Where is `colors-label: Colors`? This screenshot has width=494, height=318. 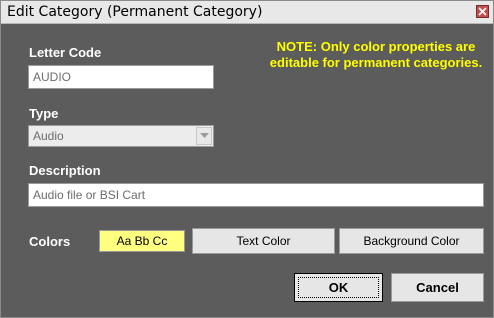
colors-label: Colors is located at coordinates (50, 241).